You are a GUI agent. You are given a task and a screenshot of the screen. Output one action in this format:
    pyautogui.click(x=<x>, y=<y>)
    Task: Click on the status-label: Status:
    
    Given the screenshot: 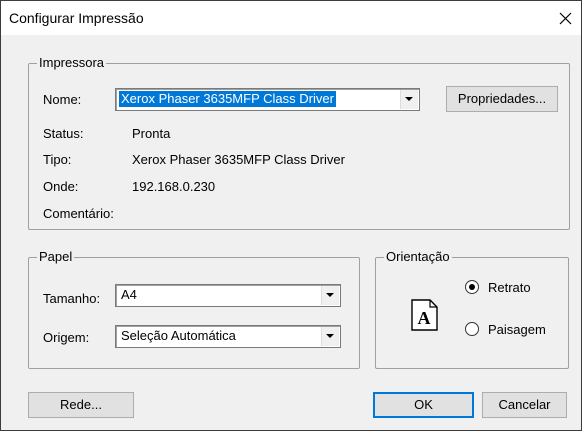 What is the action you would take?
    pyautogui.click(x=63, y=133)
    